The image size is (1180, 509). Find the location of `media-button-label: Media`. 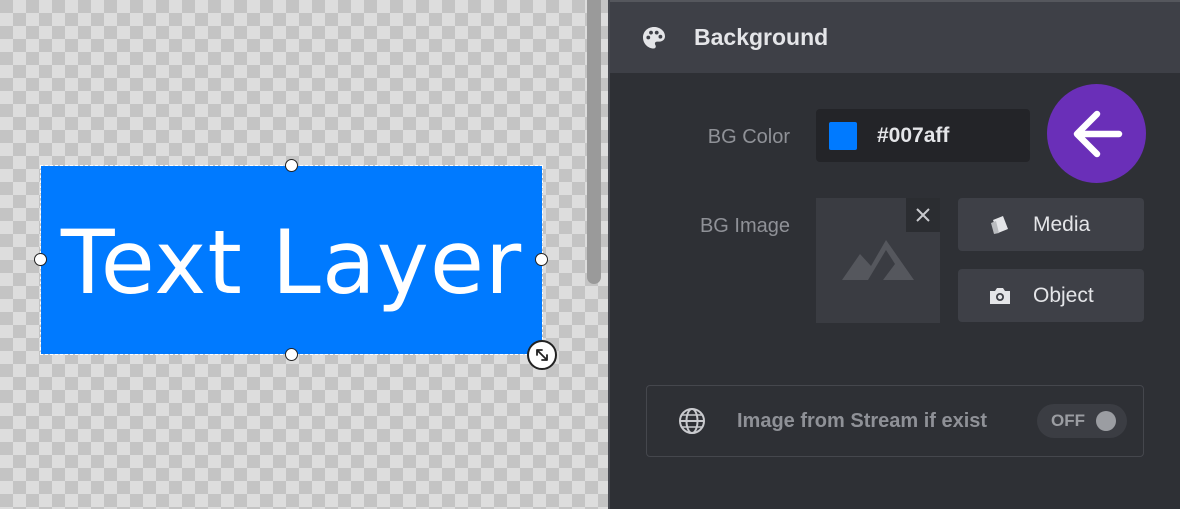

media-button-label: Media is located at coordinates (1062, 224).